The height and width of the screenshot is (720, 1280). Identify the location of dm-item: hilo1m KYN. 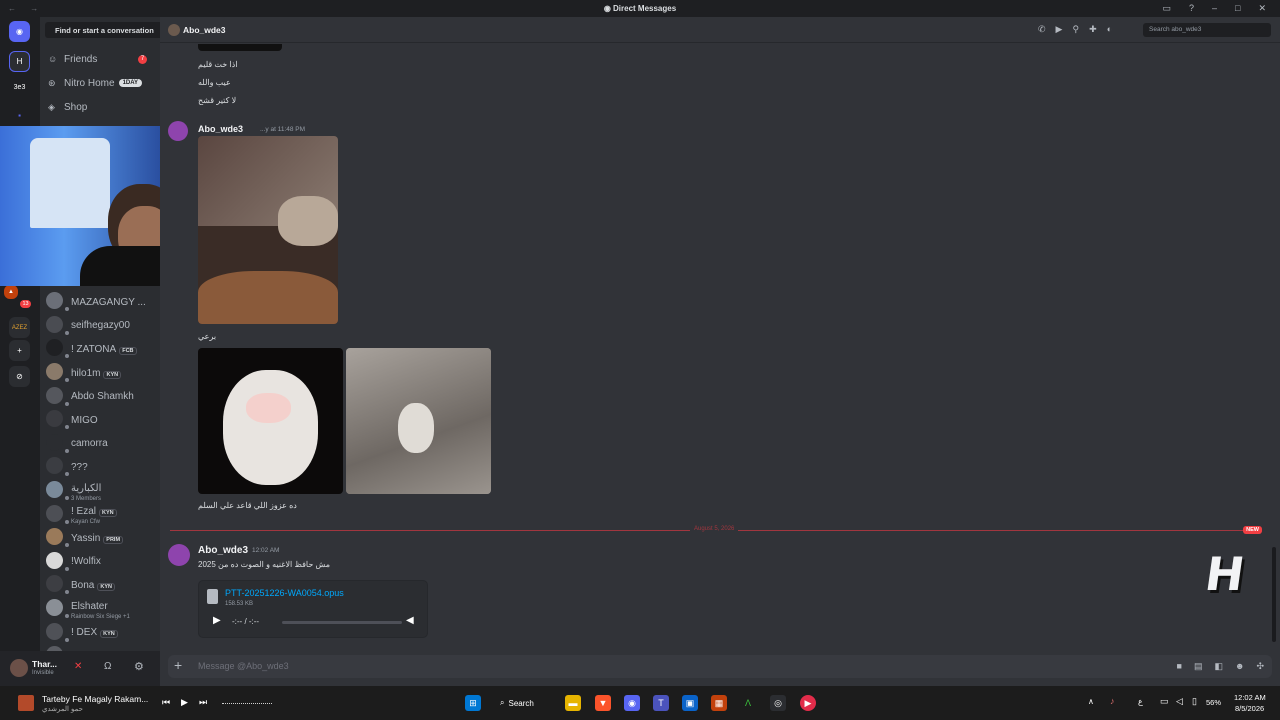
(100, 372).